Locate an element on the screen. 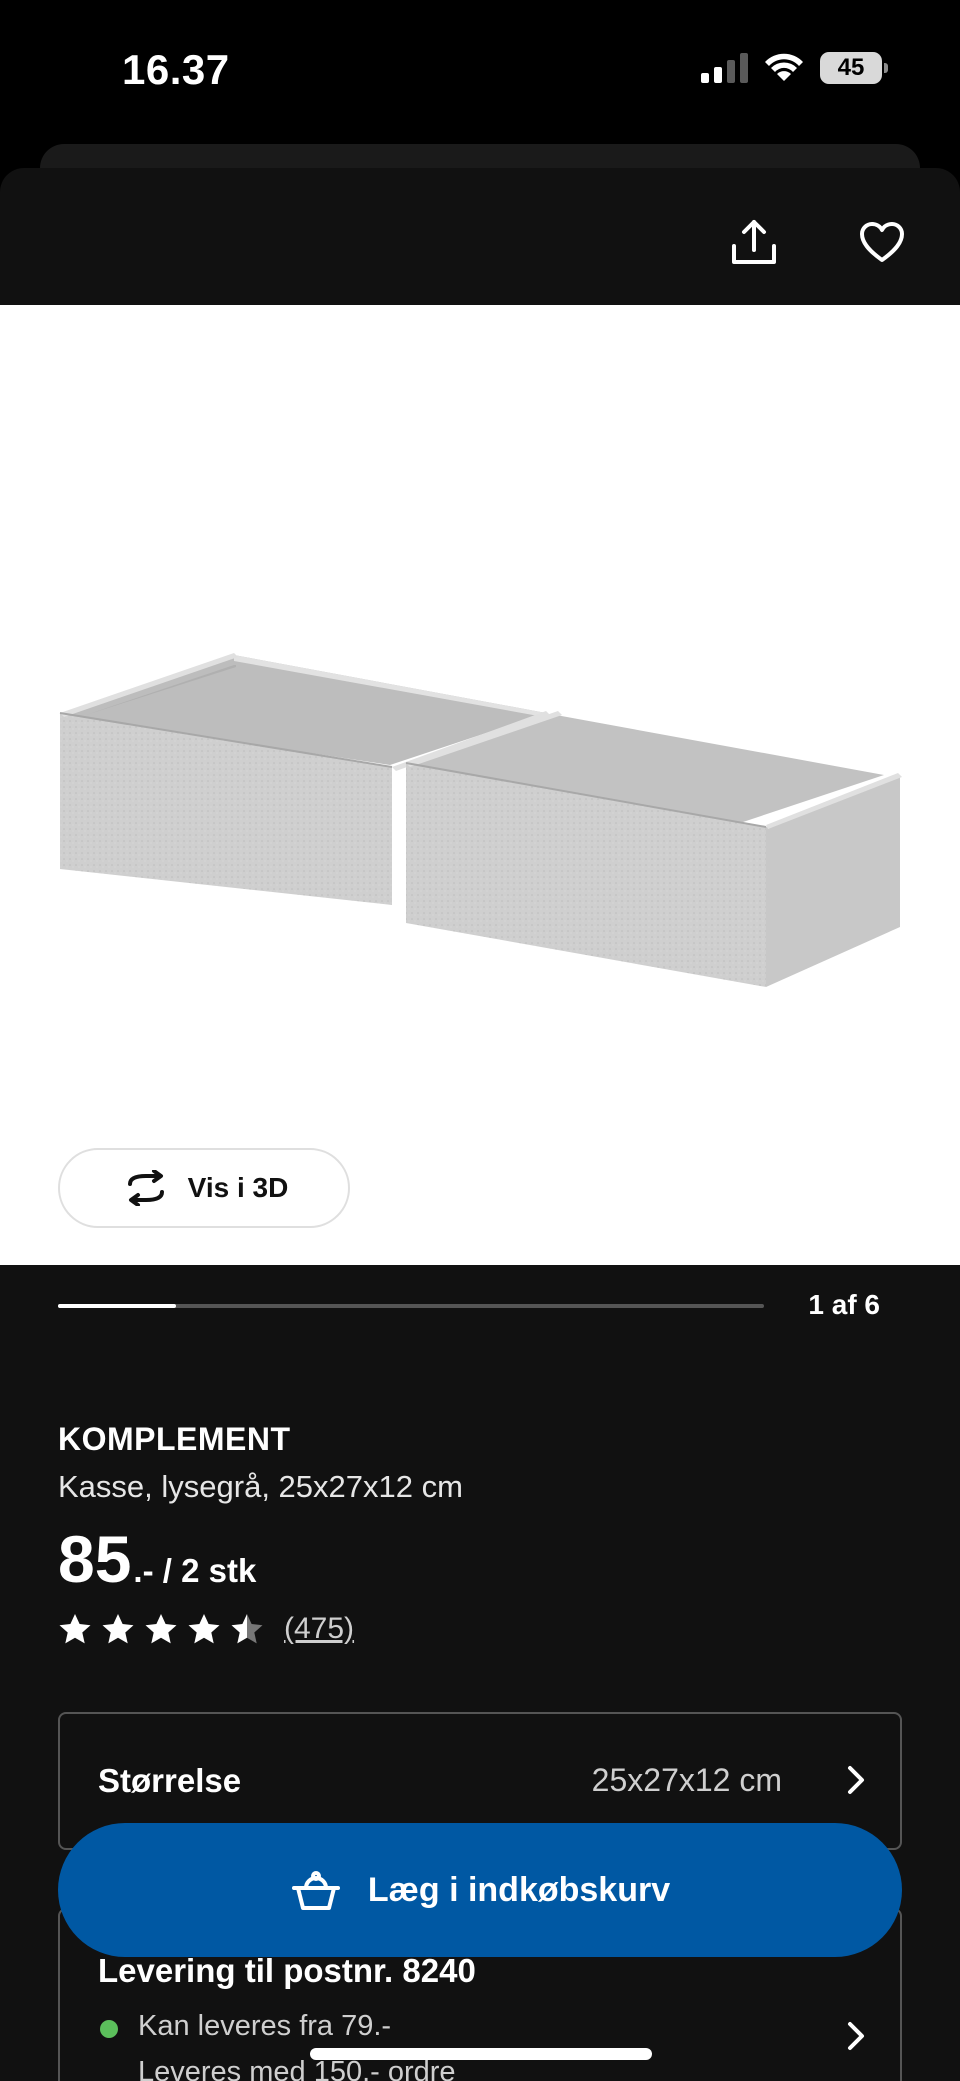  share-icon is located at coordinates (754, 242).